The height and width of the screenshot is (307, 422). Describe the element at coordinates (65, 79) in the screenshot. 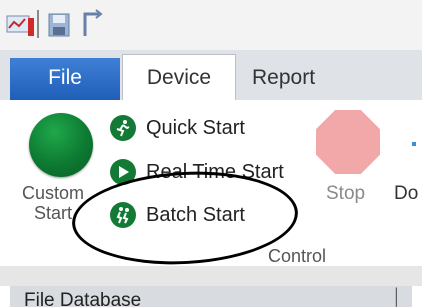

I see `tab-file: File` at that location.